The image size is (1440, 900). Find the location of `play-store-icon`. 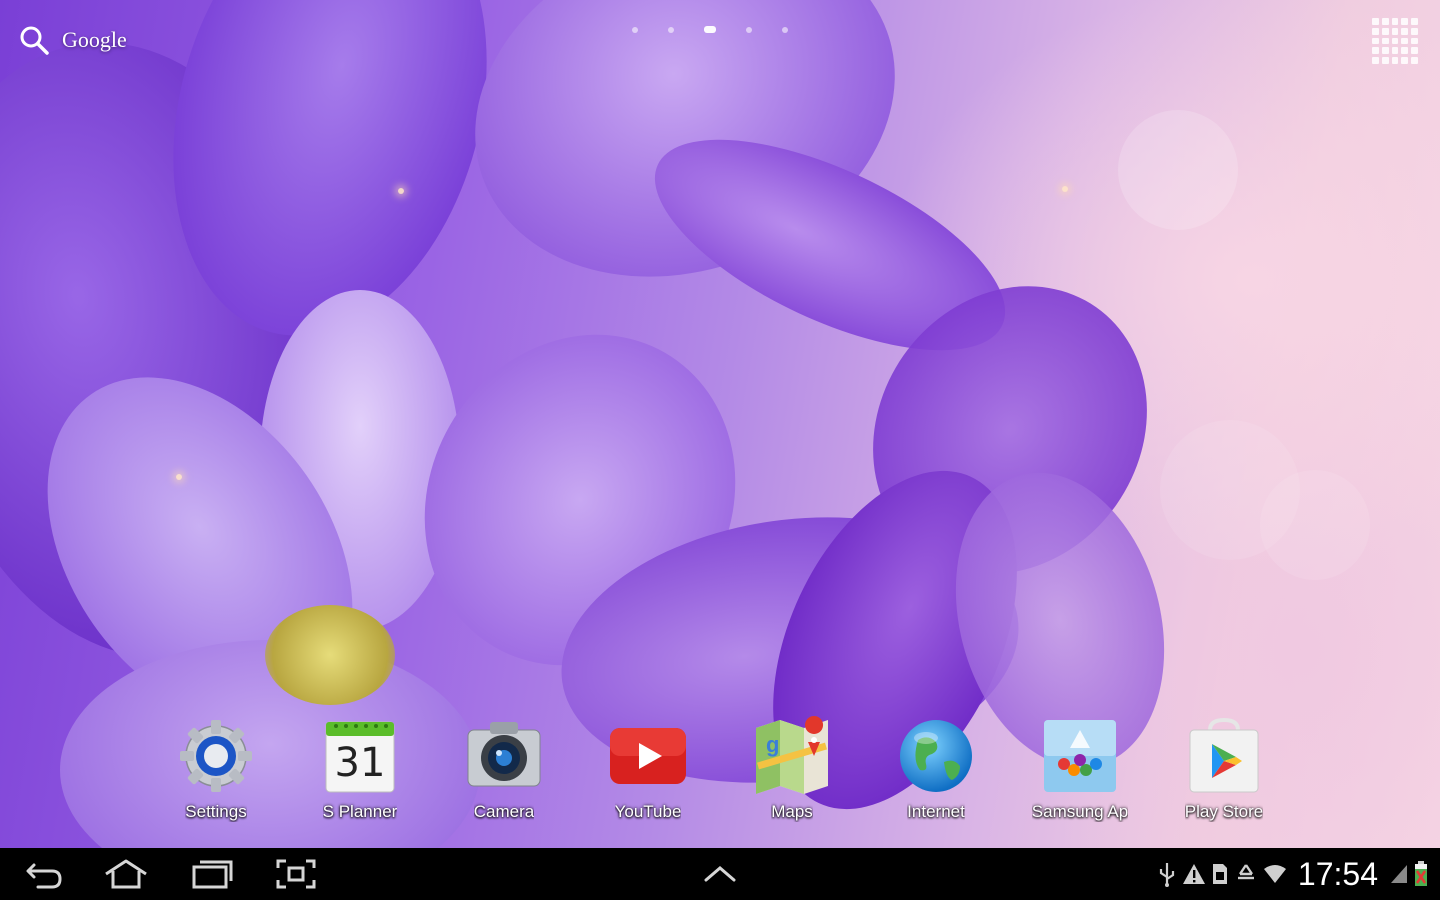

play-store-icon is located at coordinates (1224, 756).